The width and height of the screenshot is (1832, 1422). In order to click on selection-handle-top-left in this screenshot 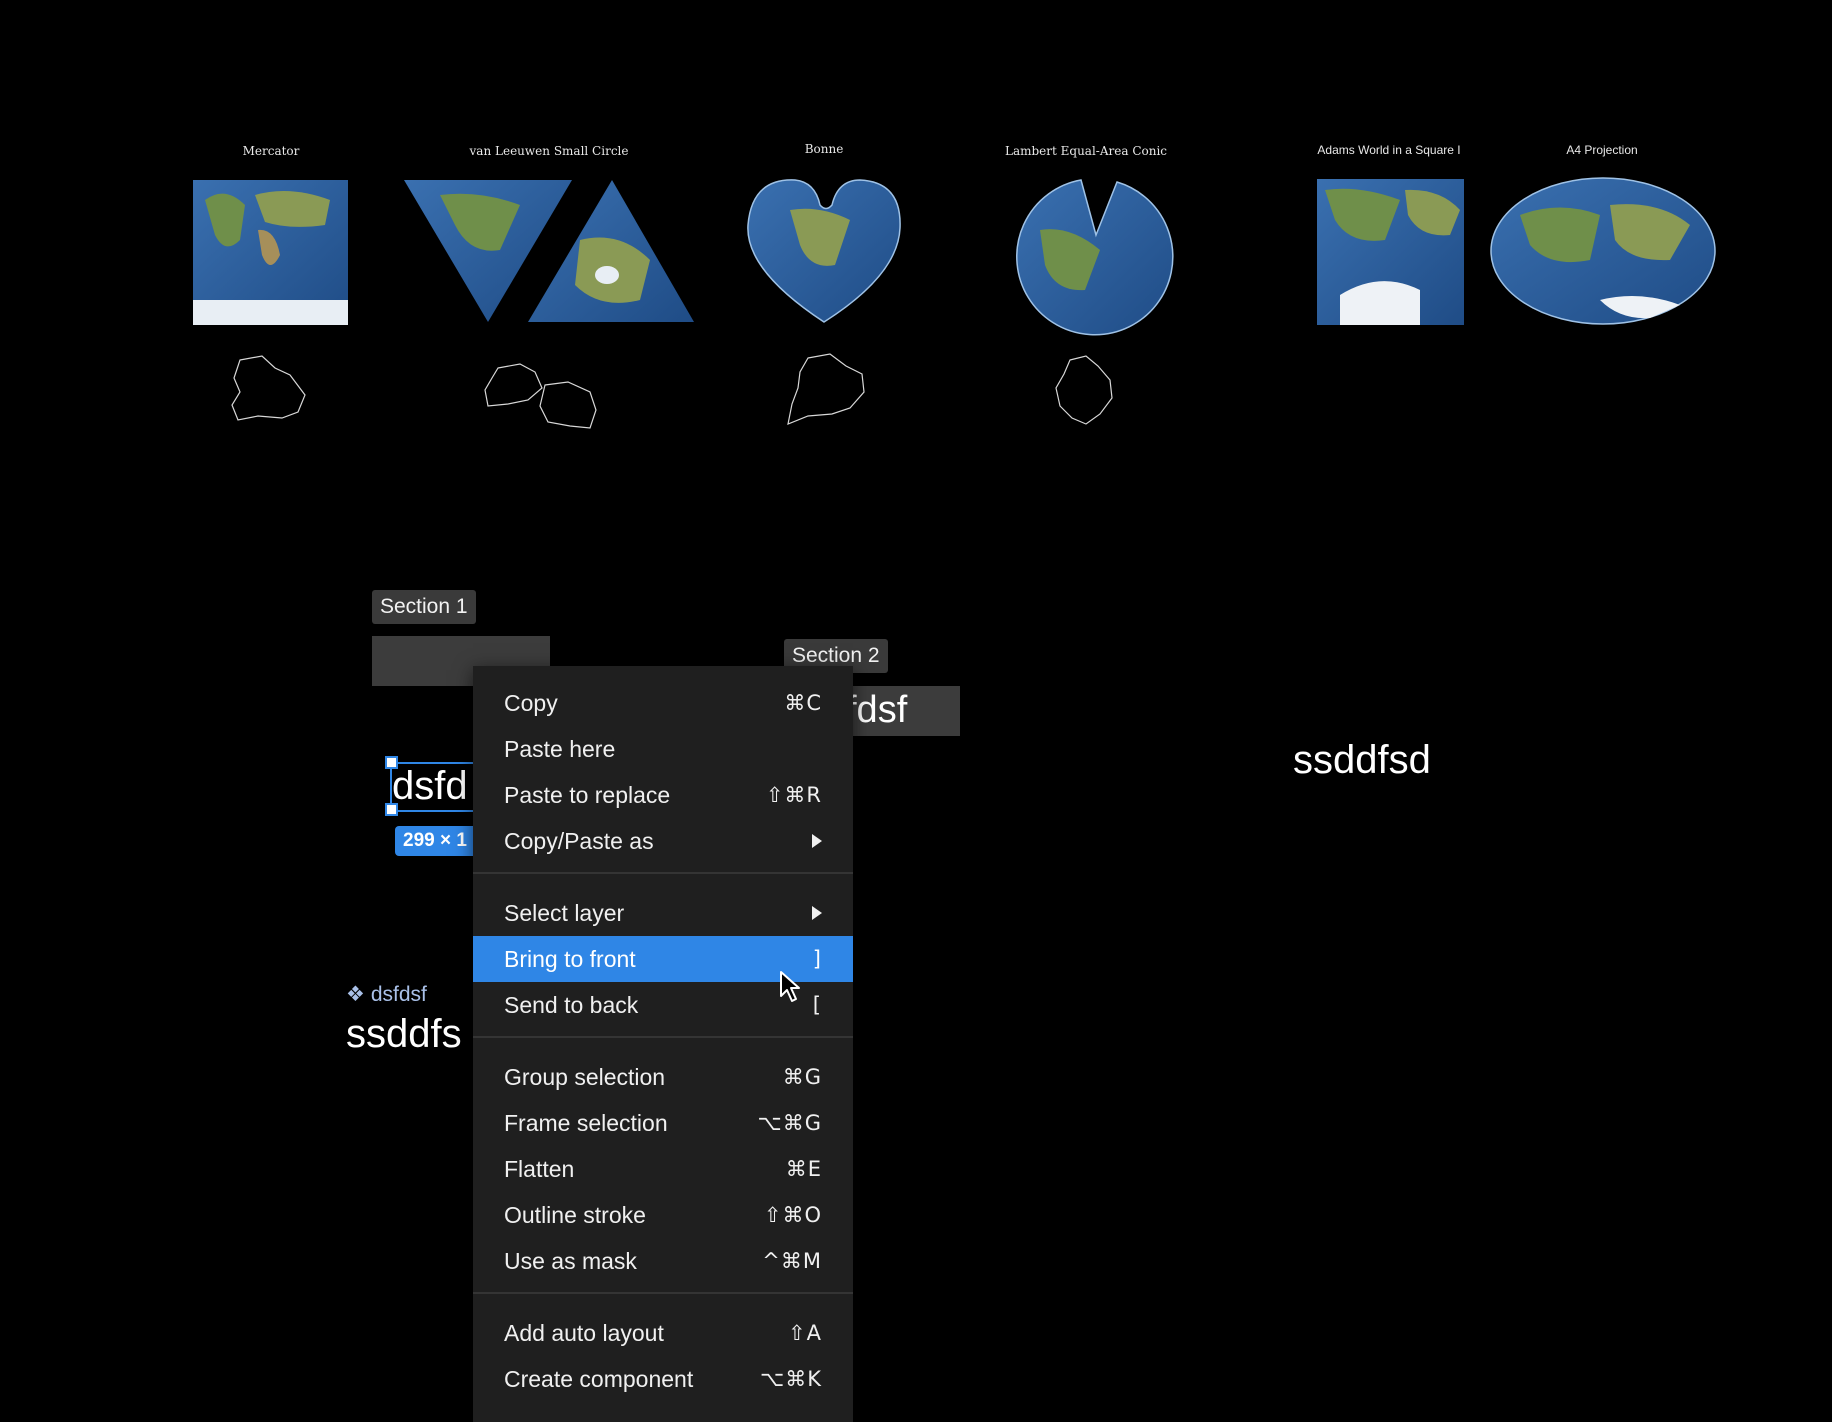, I will do `click(391, 762)`.